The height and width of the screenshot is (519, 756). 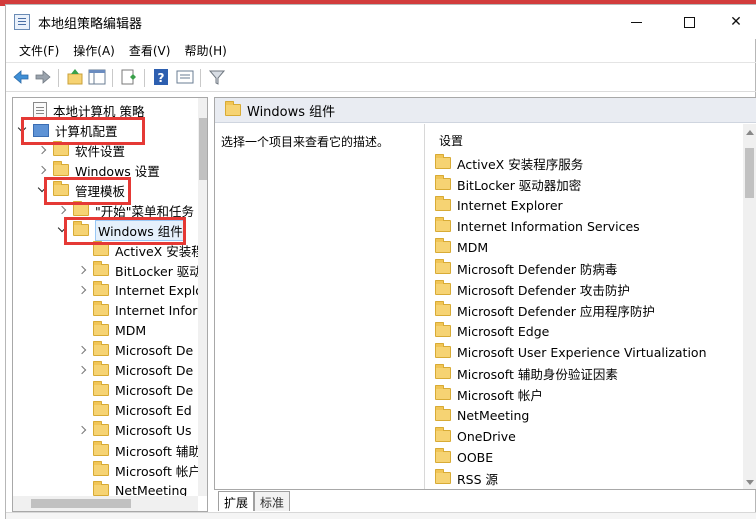 I want to click on setting-item: Microsoft Defender 攻击防护, so click(x=532, y=289).